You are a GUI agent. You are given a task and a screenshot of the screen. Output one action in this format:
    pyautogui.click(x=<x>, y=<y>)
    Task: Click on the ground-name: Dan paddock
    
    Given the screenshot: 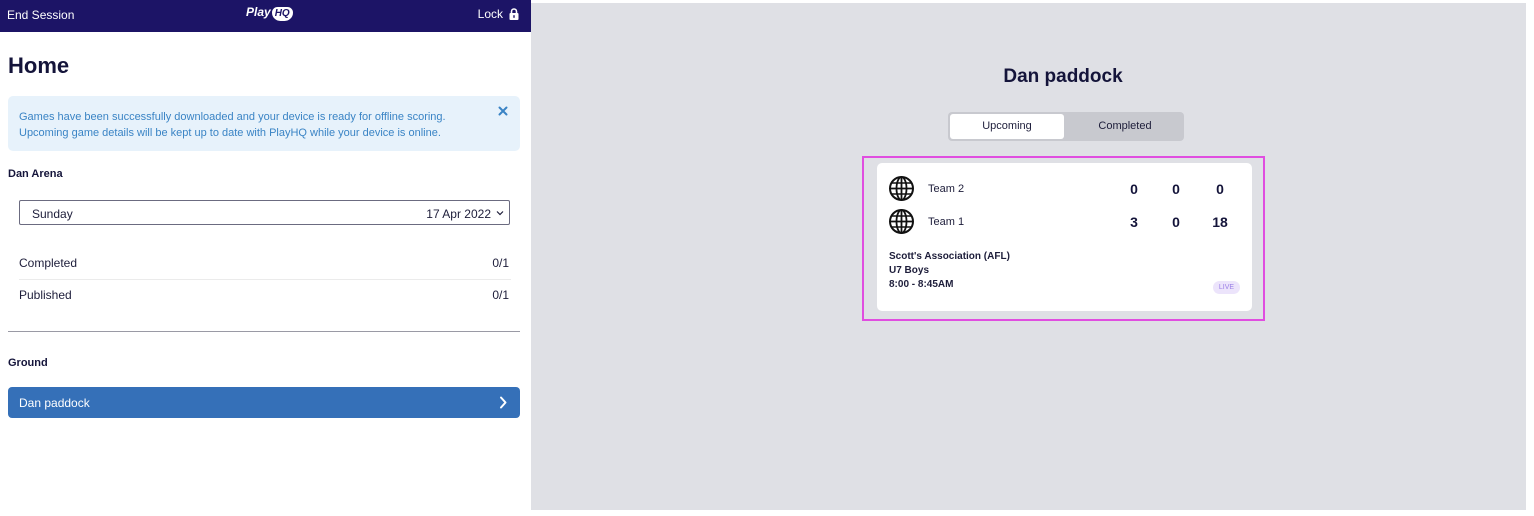 What is the action you would take?
    pyautogui.click(x=54, y=403)
    